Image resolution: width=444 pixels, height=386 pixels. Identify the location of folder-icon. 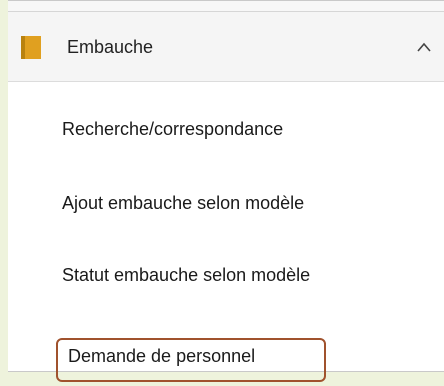
(31, 47).